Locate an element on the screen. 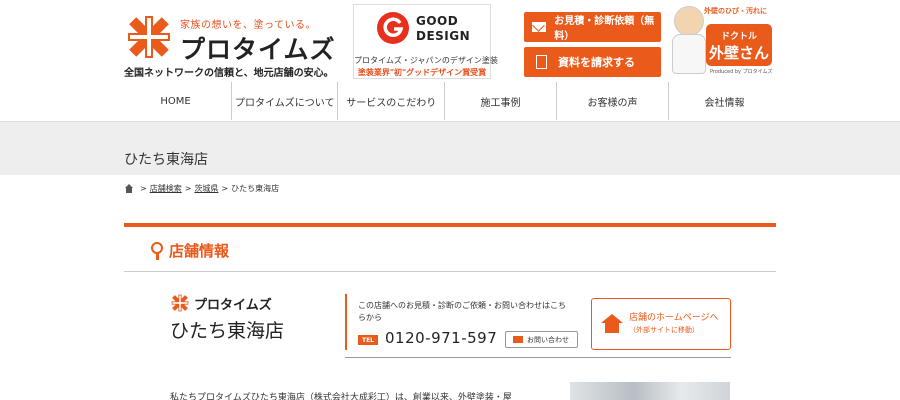 This screenshot has height=400, width=900. house-icon is located at coordinates (612, 324).